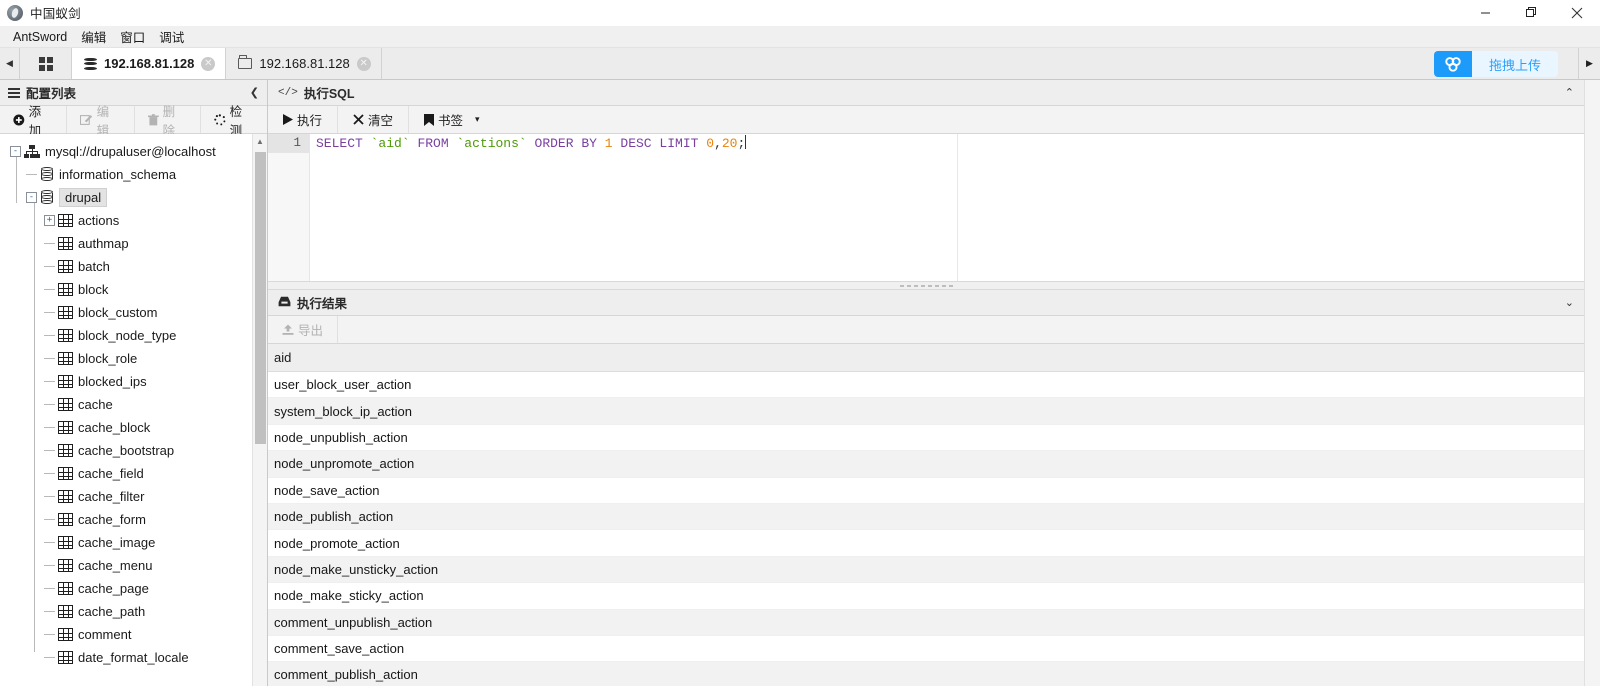 The image size is (1600, 686). Describe the element at coordinates (260, 298) in the screenshot. I see `scrollbar-thumb` at that location.